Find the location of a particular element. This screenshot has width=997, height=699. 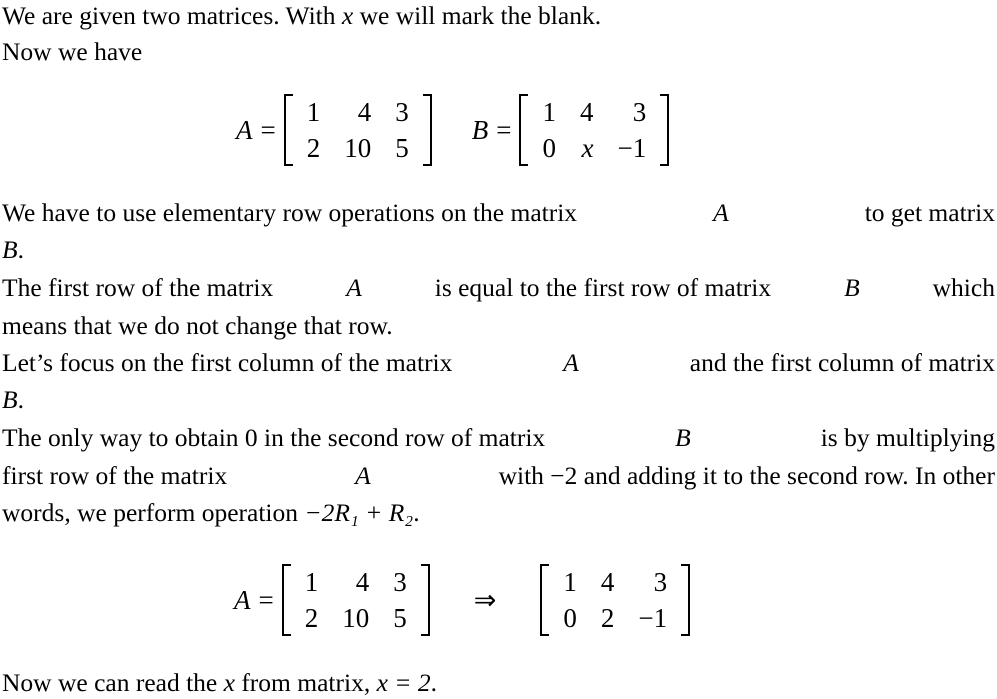

text: is by multiplying is located at coordinates (907, 437).